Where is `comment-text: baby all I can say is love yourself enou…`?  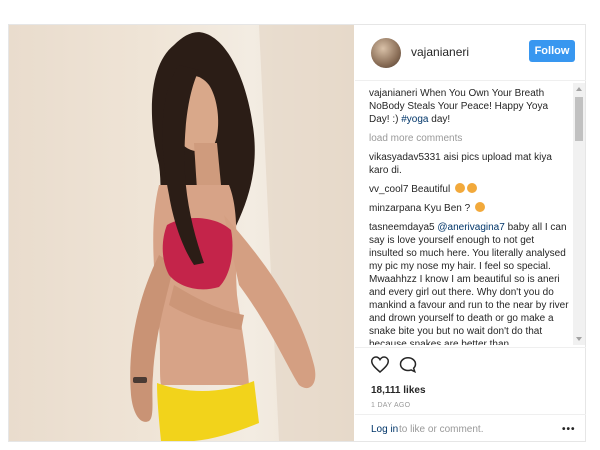
comment-text: baby all I can say is love yourself enou… is located at coordinates (469, 283).